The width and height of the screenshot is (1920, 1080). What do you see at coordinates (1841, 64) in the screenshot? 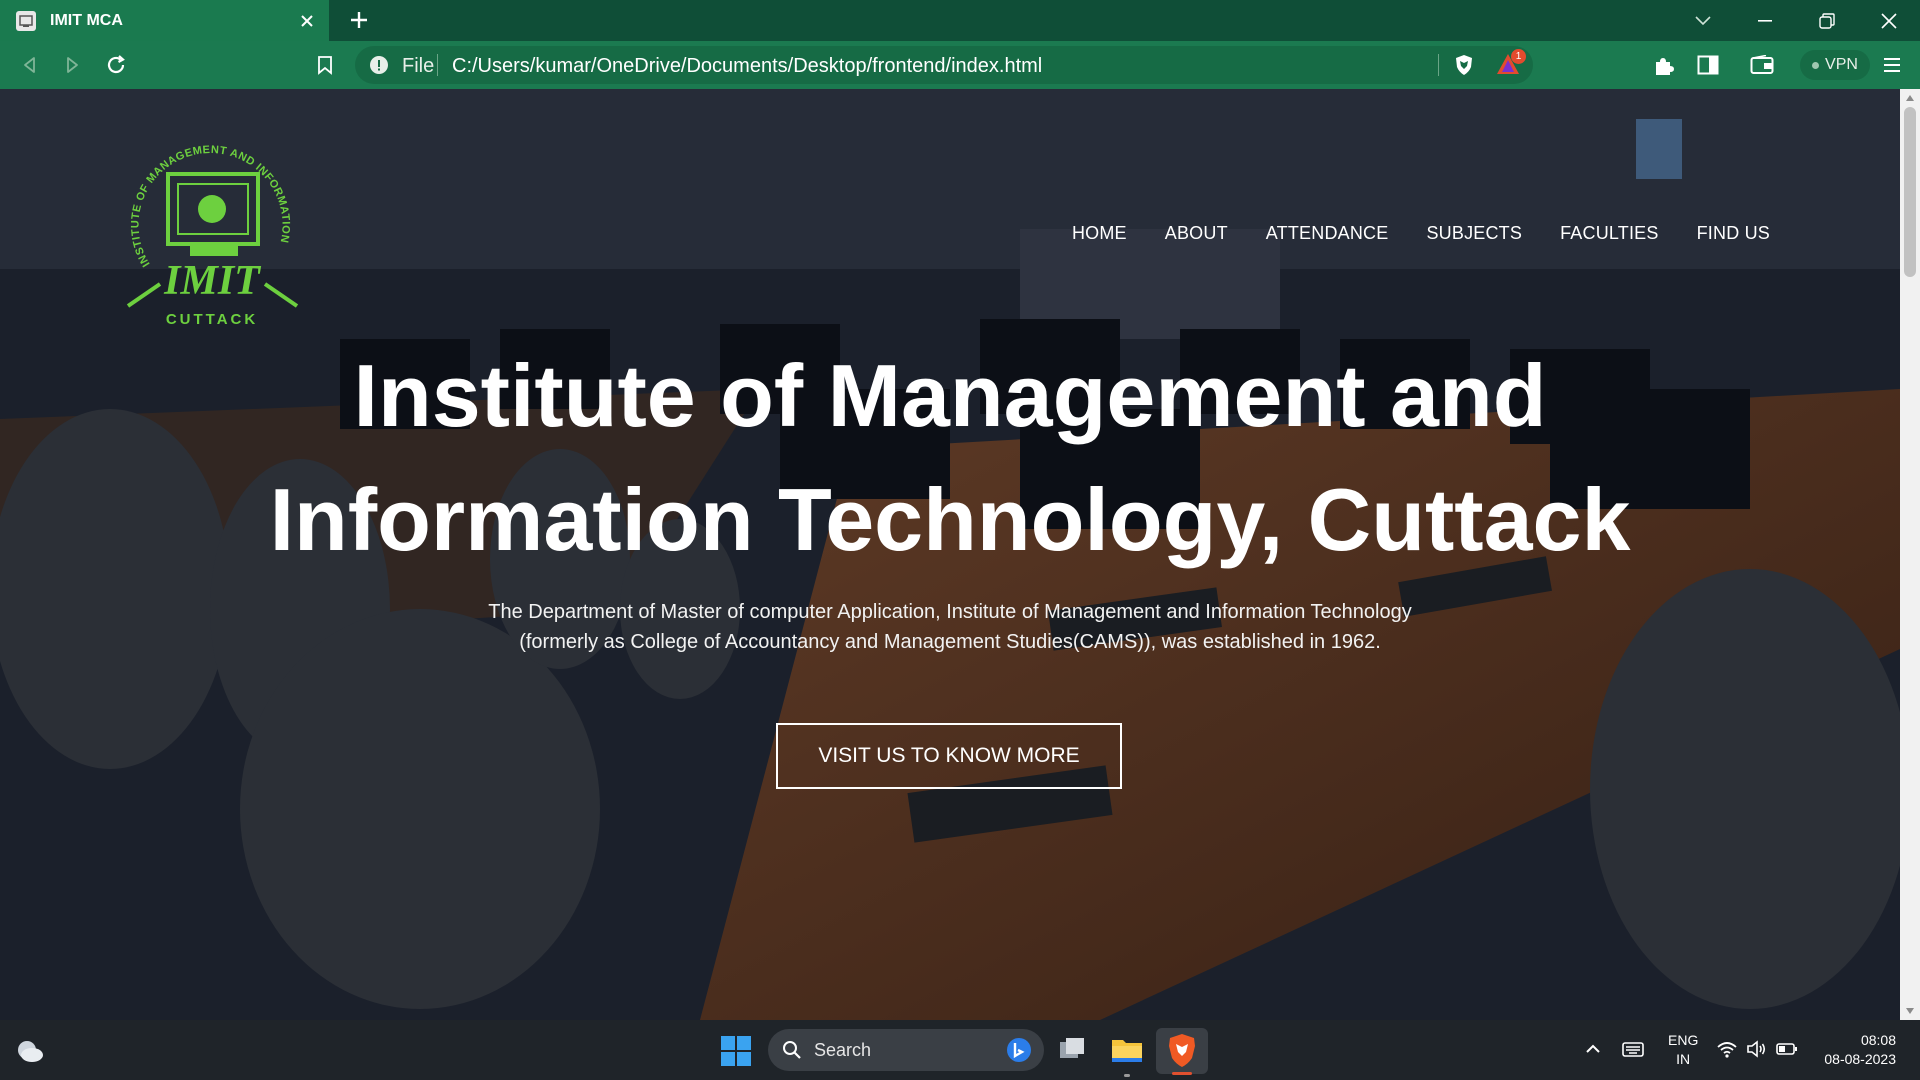
I see `vpn-label: VPN` at bounding box center [1841, 64].